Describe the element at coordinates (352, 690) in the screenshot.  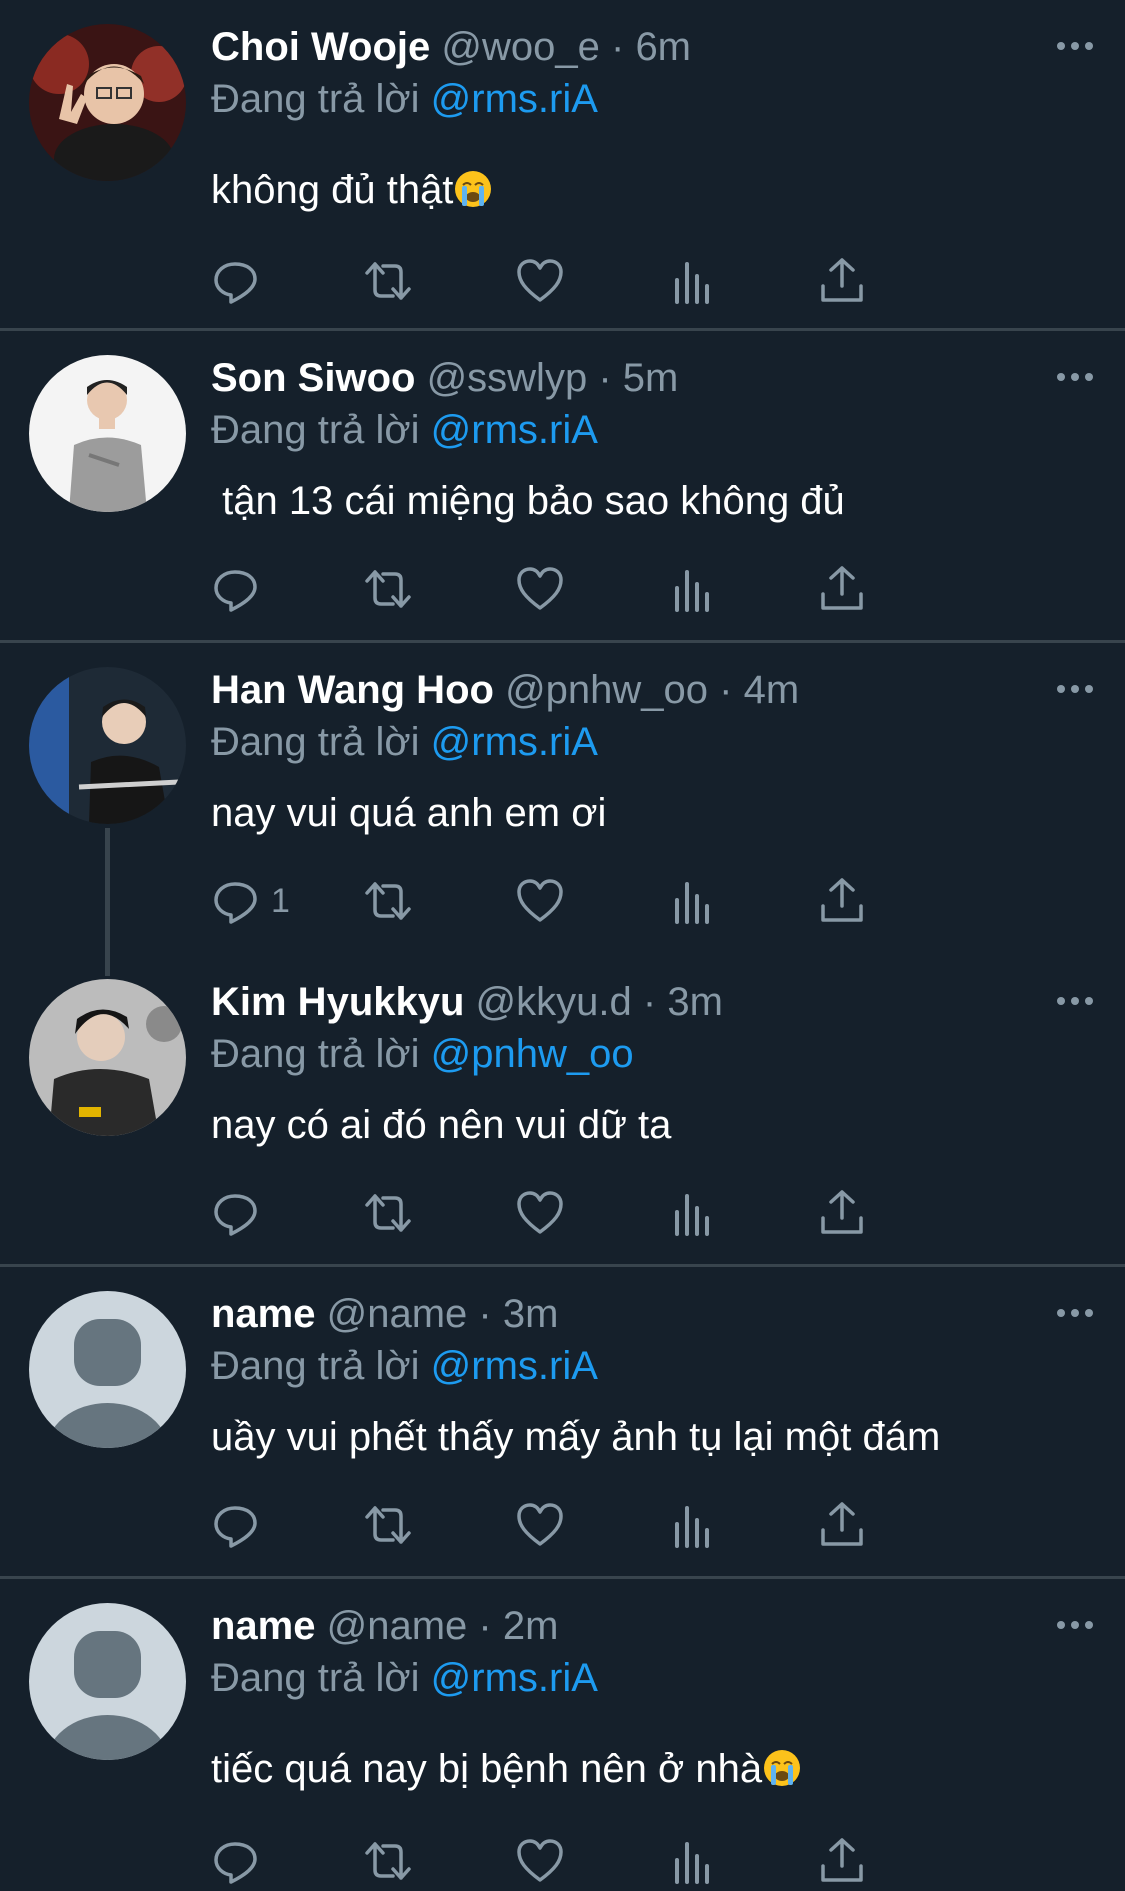
I see `author-name: Han Wang Hoo` at that location.